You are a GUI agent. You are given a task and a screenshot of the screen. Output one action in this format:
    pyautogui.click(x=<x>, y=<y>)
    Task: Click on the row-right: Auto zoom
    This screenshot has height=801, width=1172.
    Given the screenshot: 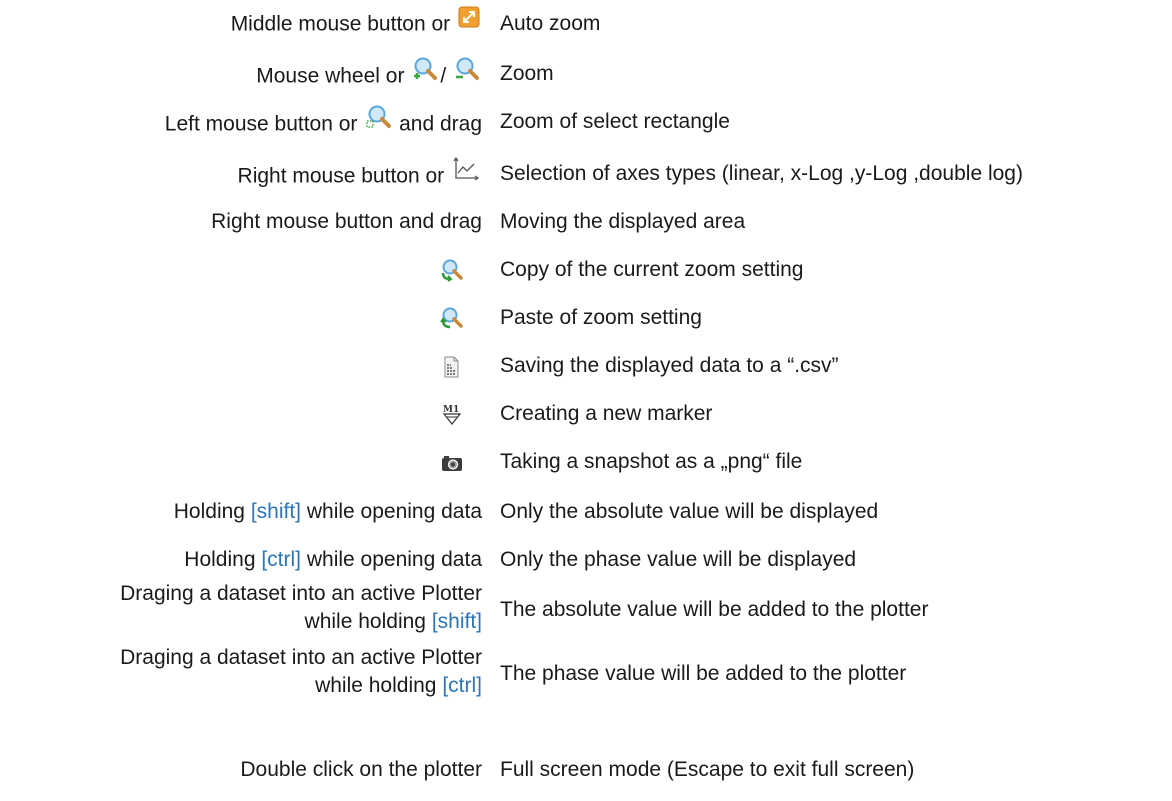 What is the action you would take?
    pyautogui.click(x=550, y=23)
    